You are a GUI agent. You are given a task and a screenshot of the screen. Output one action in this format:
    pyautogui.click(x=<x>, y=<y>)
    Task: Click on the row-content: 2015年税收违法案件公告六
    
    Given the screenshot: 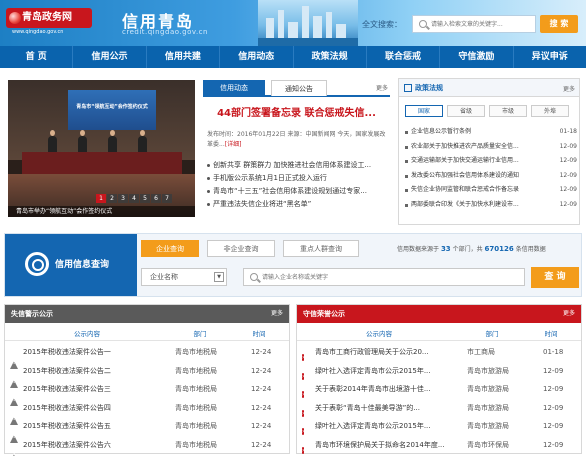 What is the action you would take?
    pyautogui.click(x=67, y=444)
    